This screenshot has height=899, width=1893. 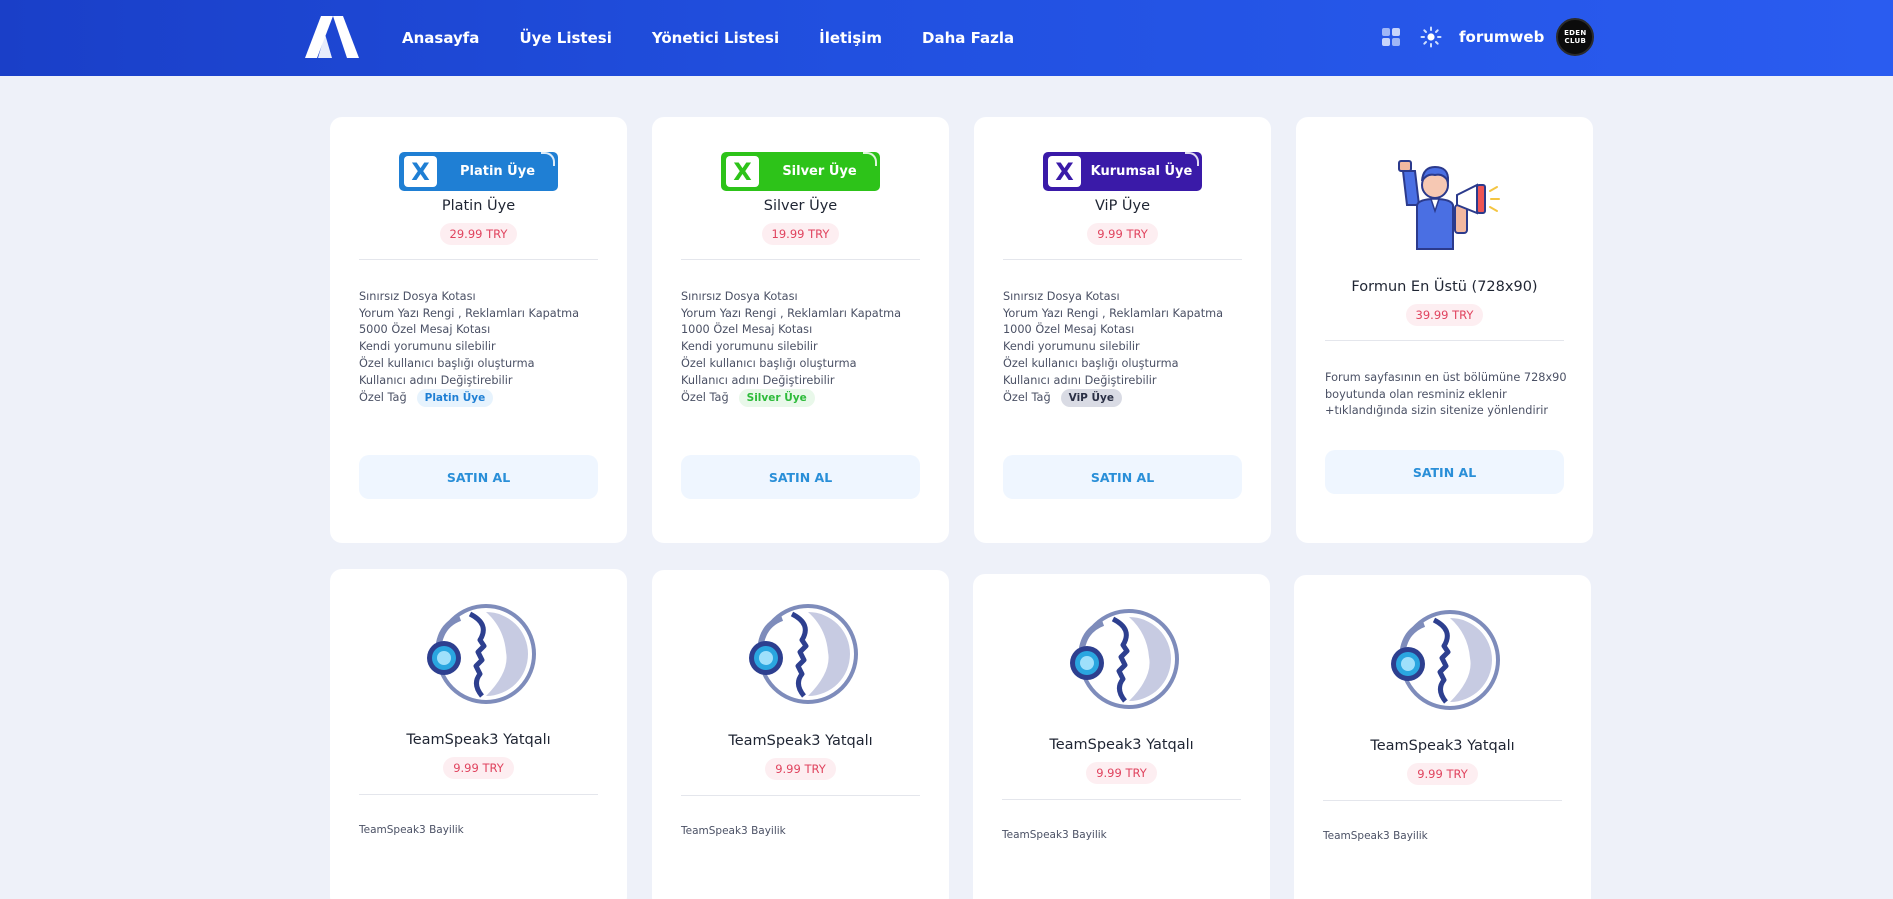 What do you see at coordinates (1391, 37) in the screenshot?
I see `apps-grid-icon` at bounding box center [1391, 37].